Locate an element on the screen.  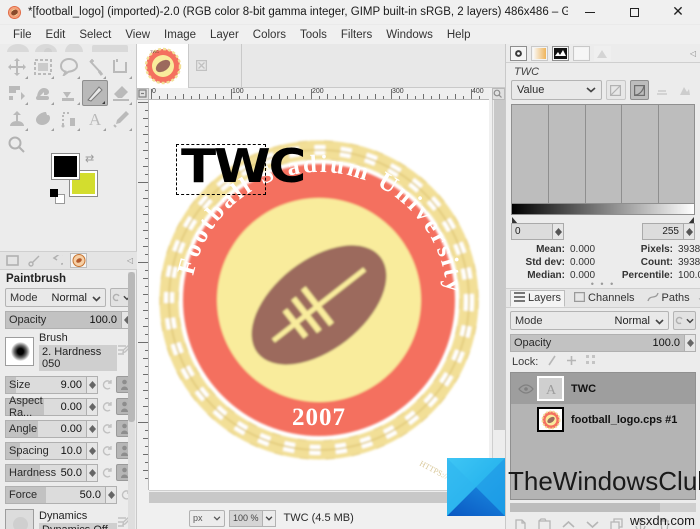
foreground-color-swatch is located at coordinates (65, 166).